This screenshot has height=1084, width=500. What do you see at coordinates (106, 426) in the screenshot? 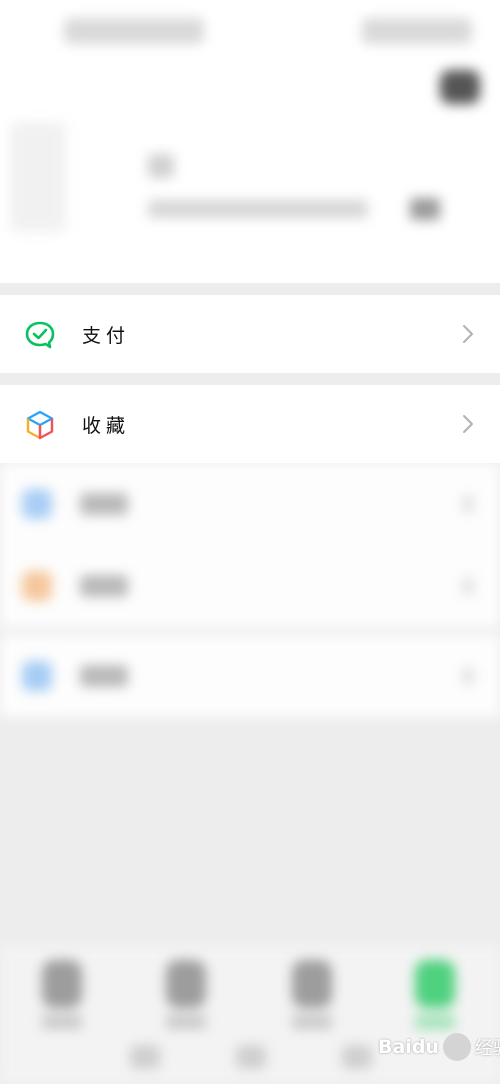
I see `menu-item-label: 收藏` at bounding box center [106, 426].